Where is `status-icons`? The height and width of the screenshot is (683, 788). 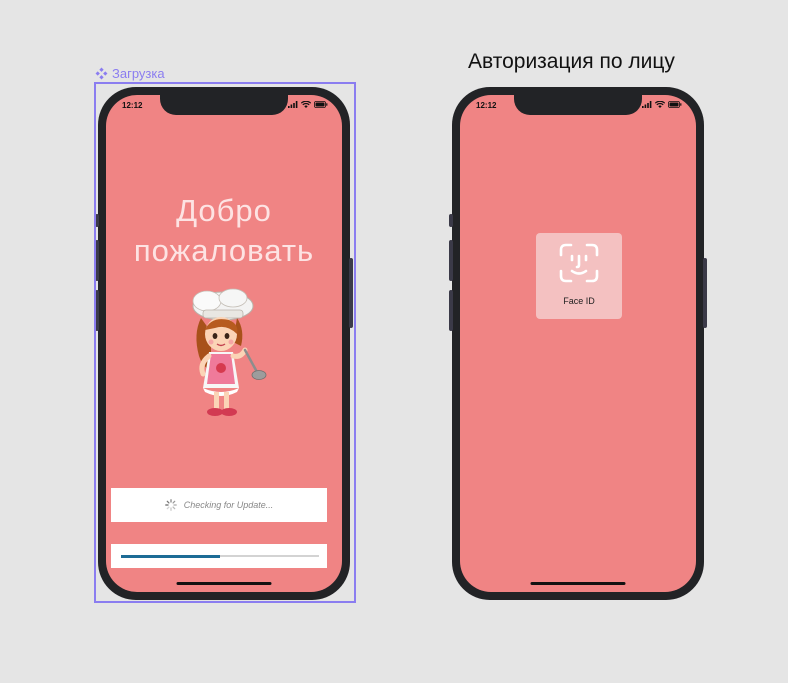
status-icons is located at coordinates (662, 104).